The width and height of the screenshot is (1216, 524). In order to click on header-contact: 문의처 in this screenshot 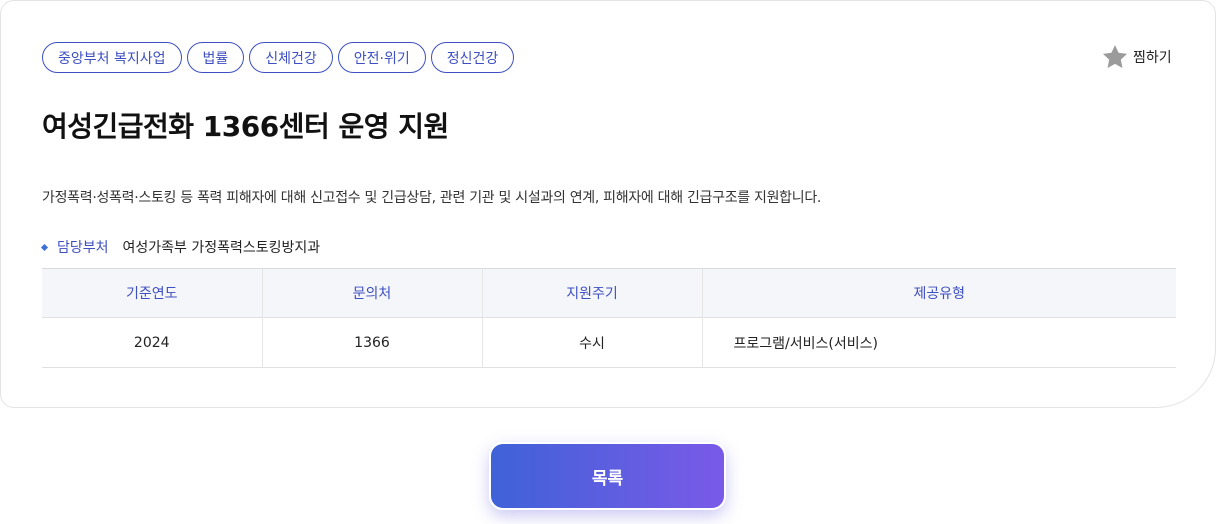, I will do `click(372, 293)`.